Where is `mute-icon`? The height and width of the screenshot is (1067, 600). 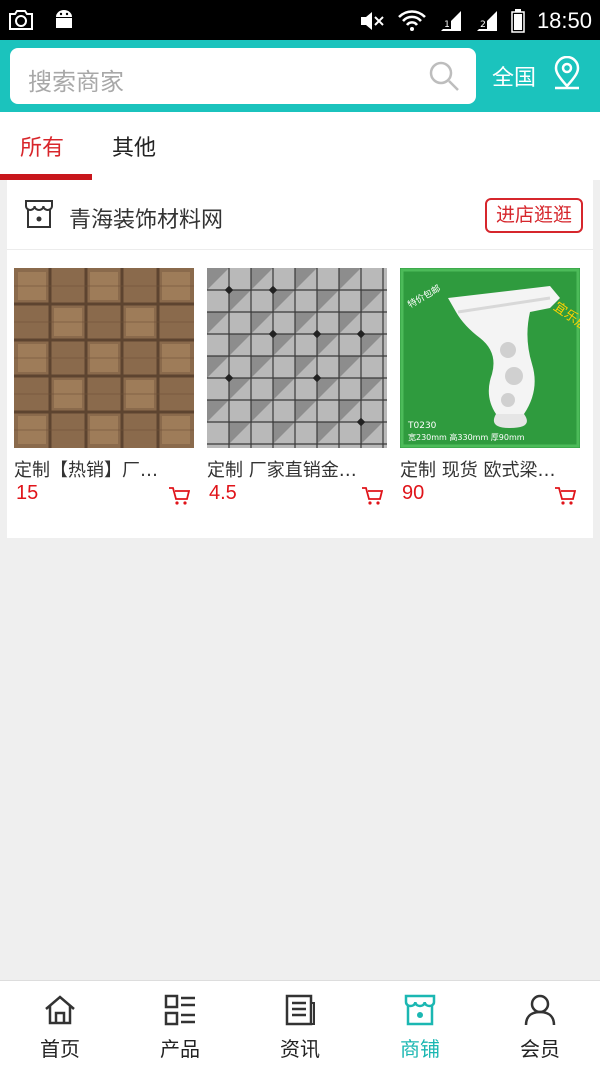 mute-icon is located at coordinates (372, 21).